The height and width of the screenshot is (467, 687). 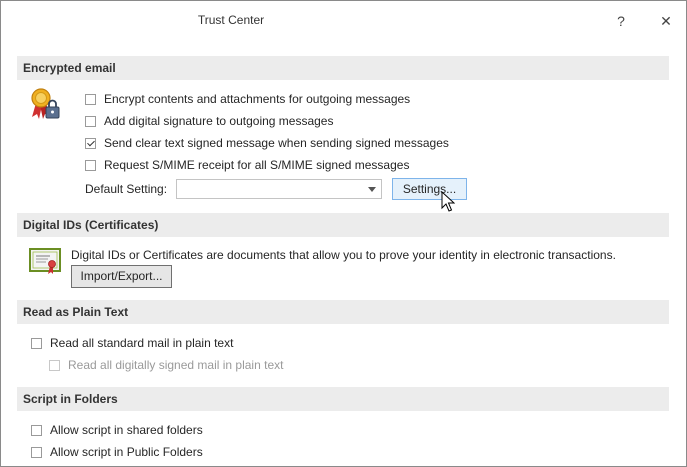 I want to click on help-icon: ?, so click(x=621, y=21).